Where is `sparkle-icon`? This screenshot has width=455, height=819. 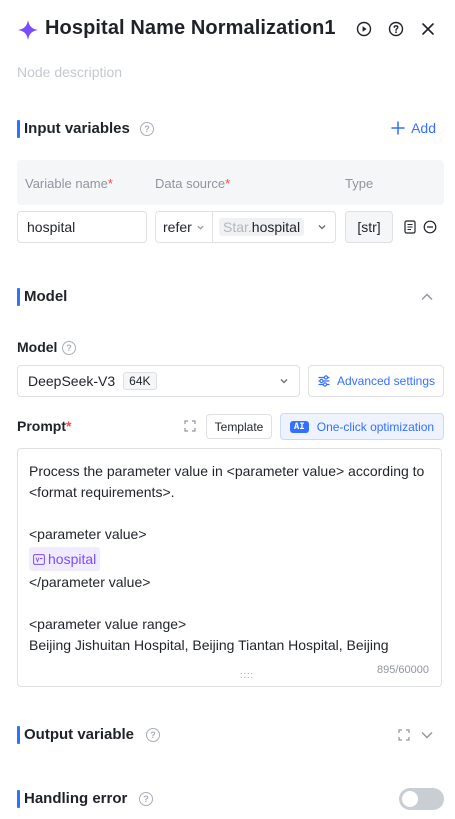
sparkle-icon is located at coordinates (28, 30).